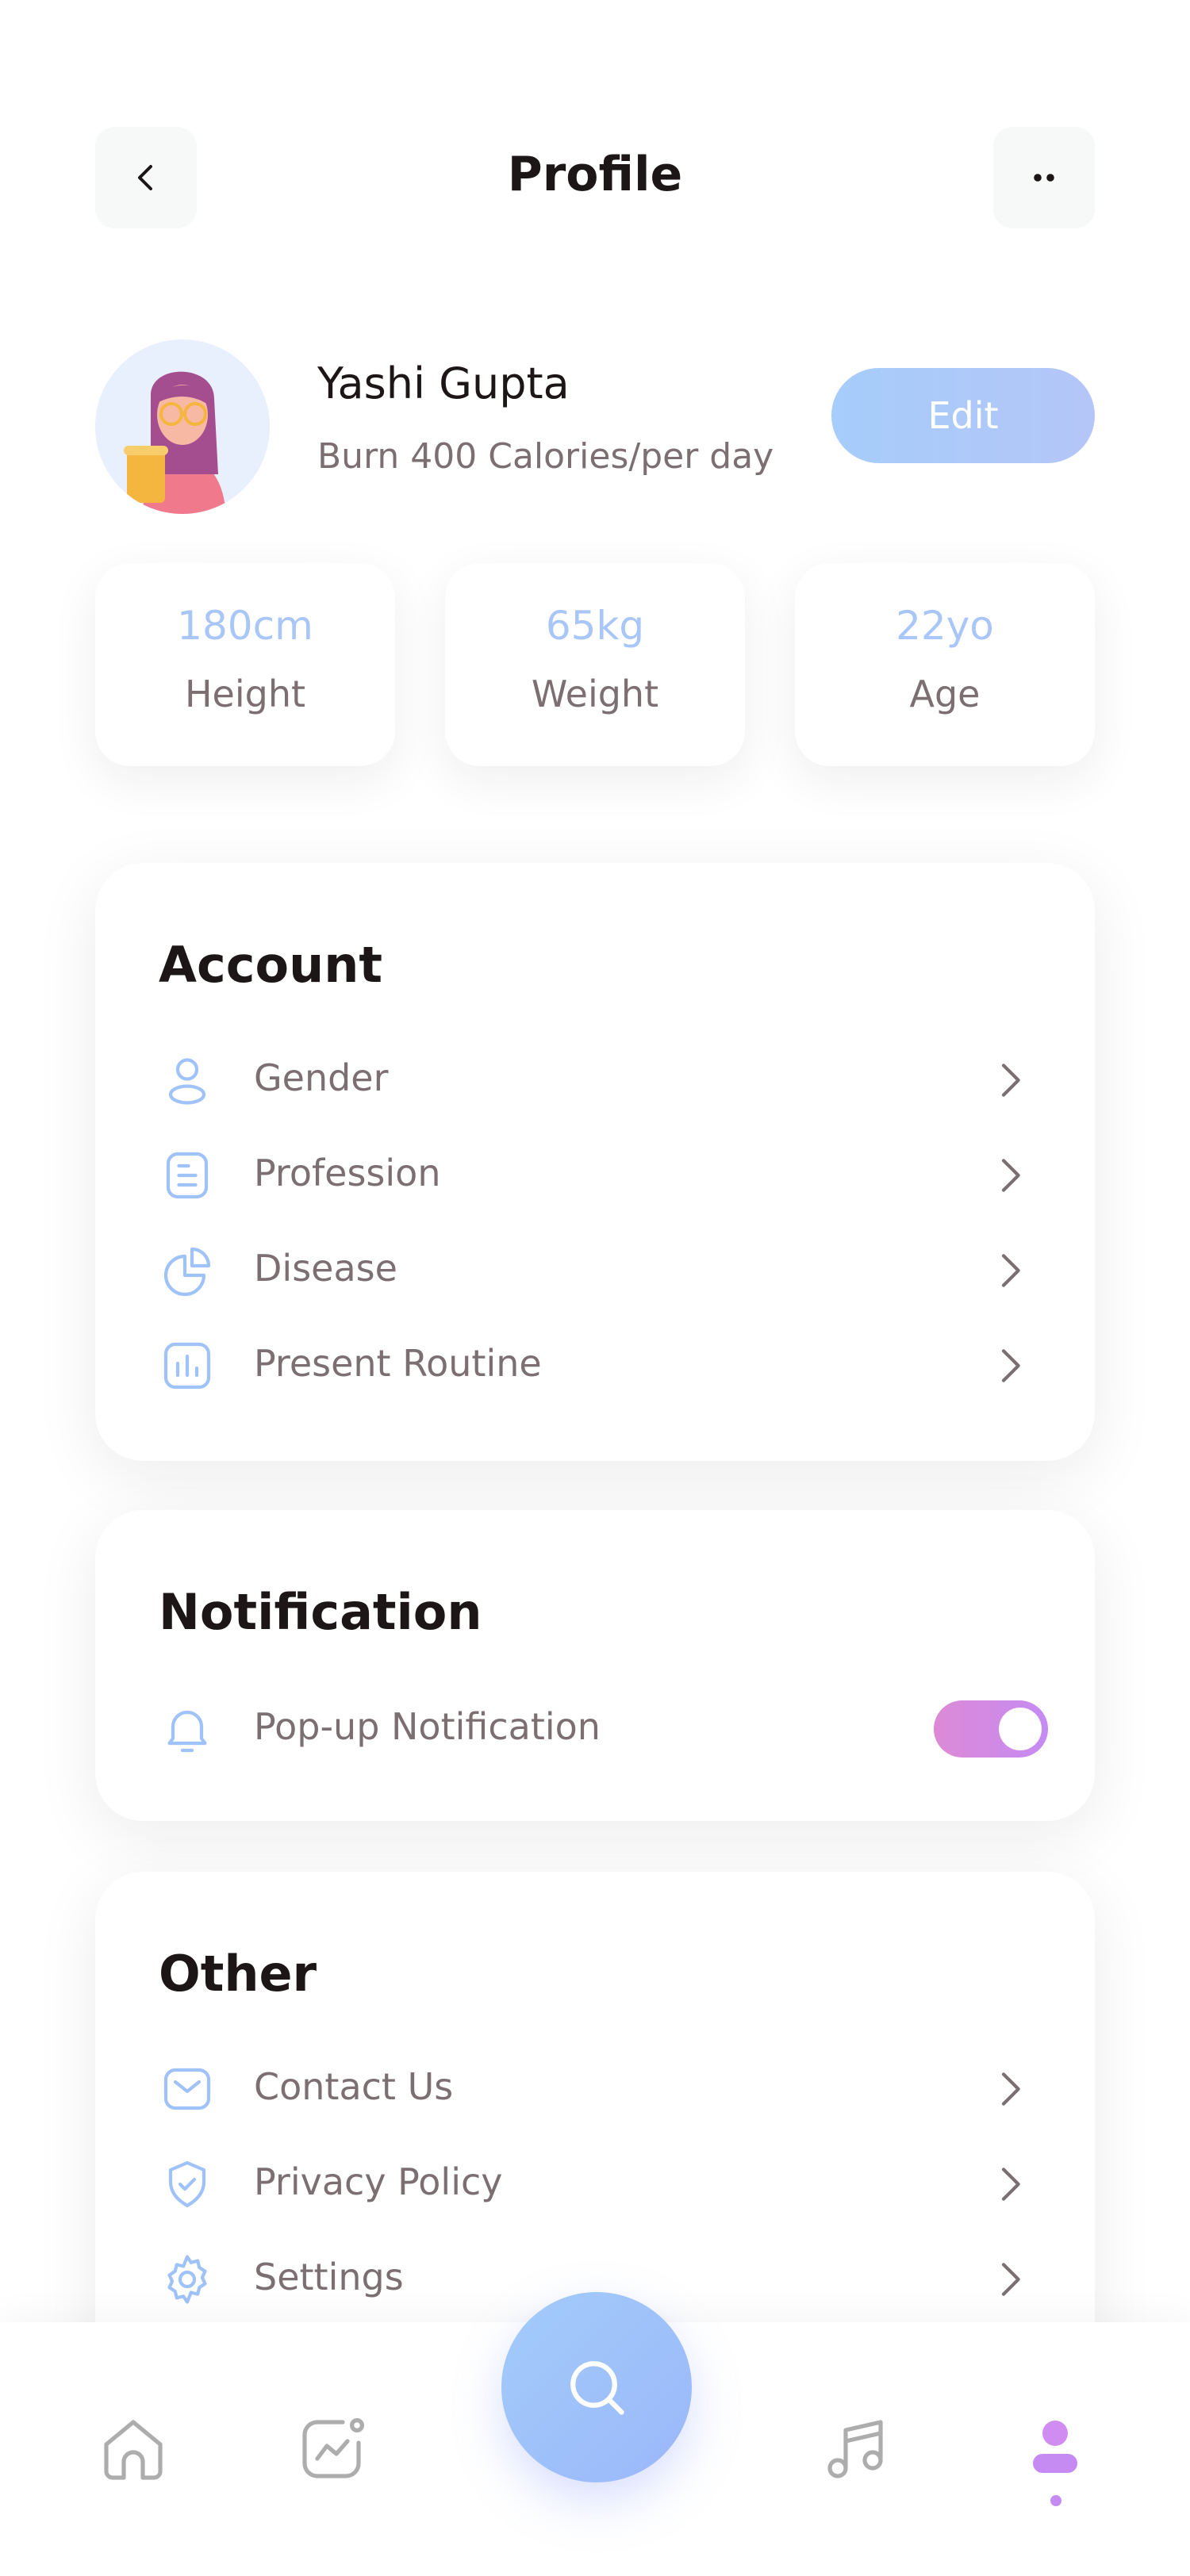  I want to click on more-icon, so click(1044, 178).